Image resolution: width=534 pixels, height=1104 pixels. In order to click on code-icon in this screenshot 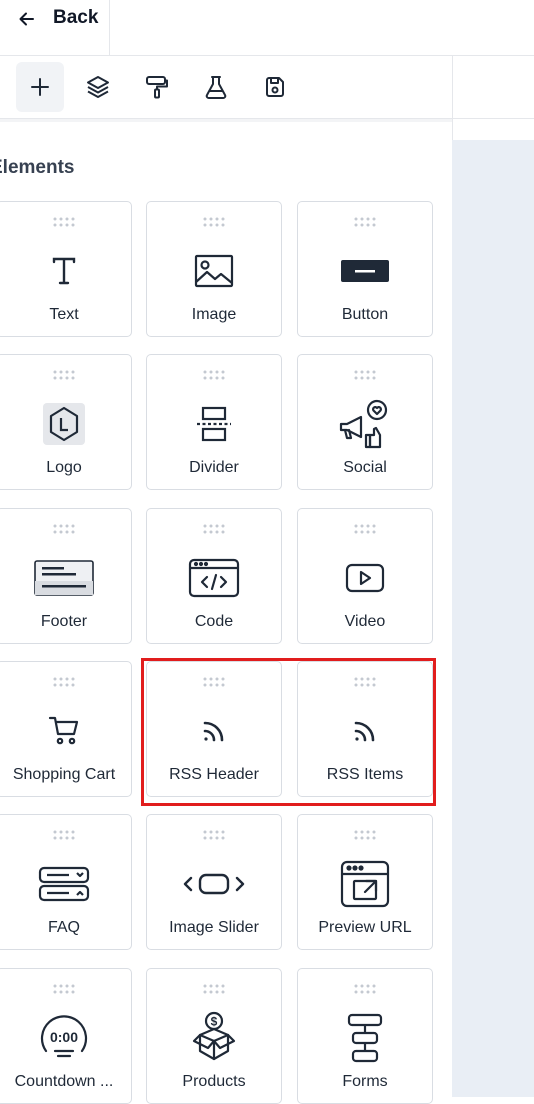, I will do `click(214, 578)`.